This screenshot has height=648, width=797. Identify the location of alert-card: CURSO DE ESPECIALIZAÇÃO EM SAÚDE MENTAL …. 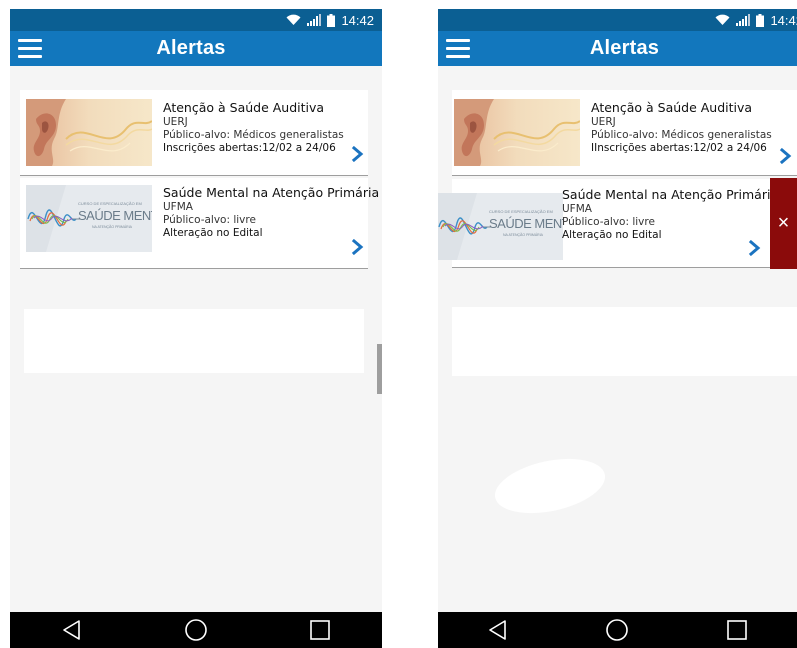
(199, 223).